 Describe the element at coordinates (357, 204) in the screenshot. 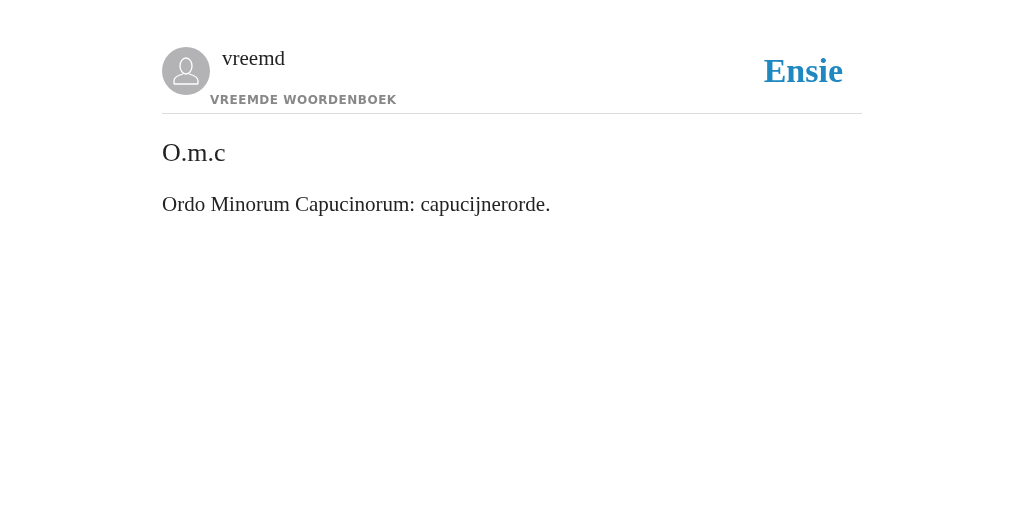

I see `entry-definition: Ordo Minorum Capucinorum: capucijnerorde.` at that location.